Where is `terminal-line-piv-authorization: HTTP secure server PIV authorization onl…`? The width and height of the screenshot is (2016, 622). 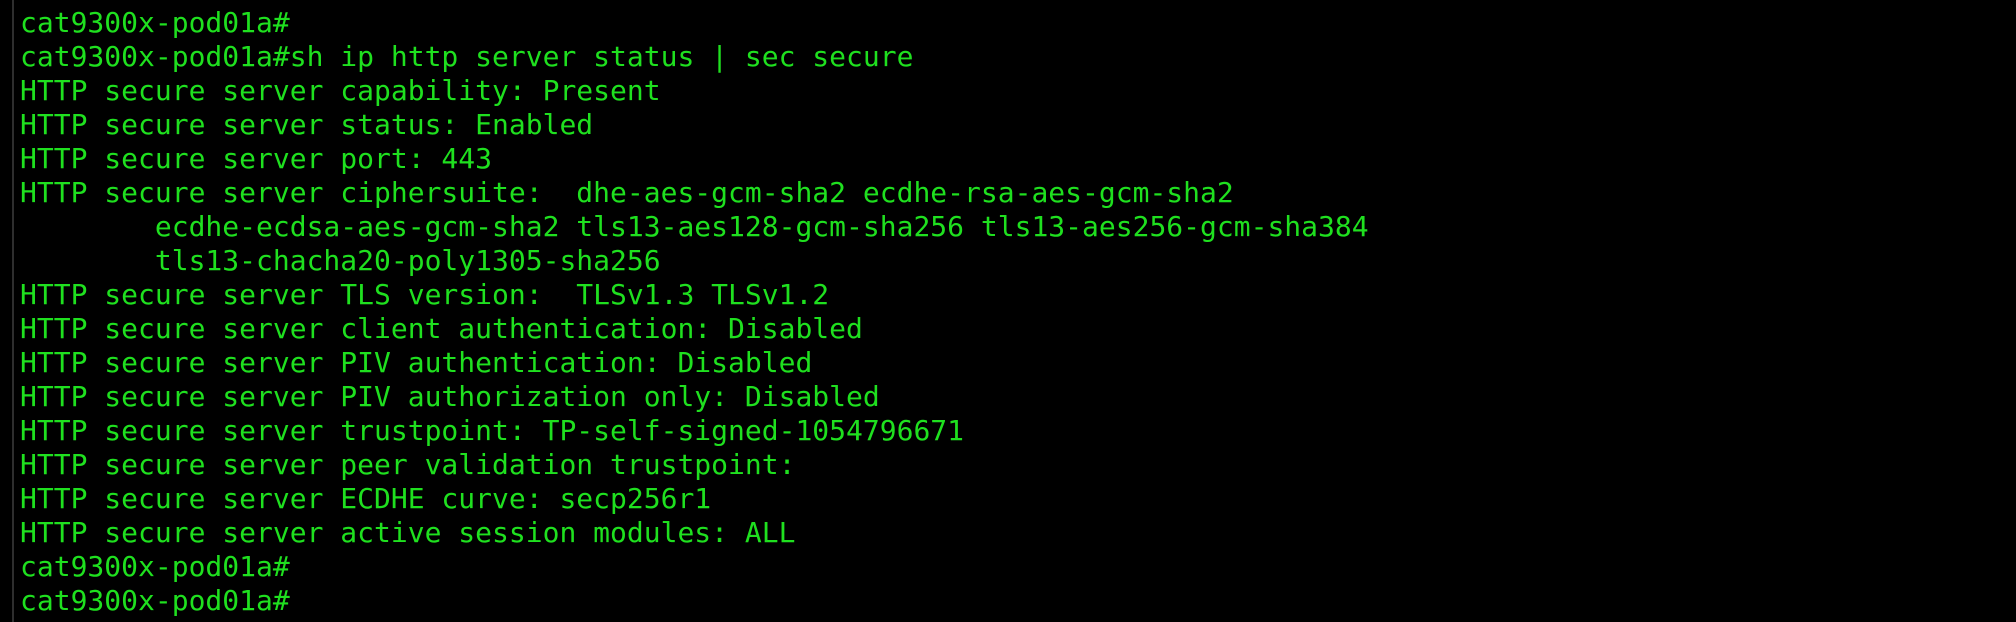 terminal-line-piv-authorization: HTTP secure server PIV authorization onl… is located at coordinates (450, 396).